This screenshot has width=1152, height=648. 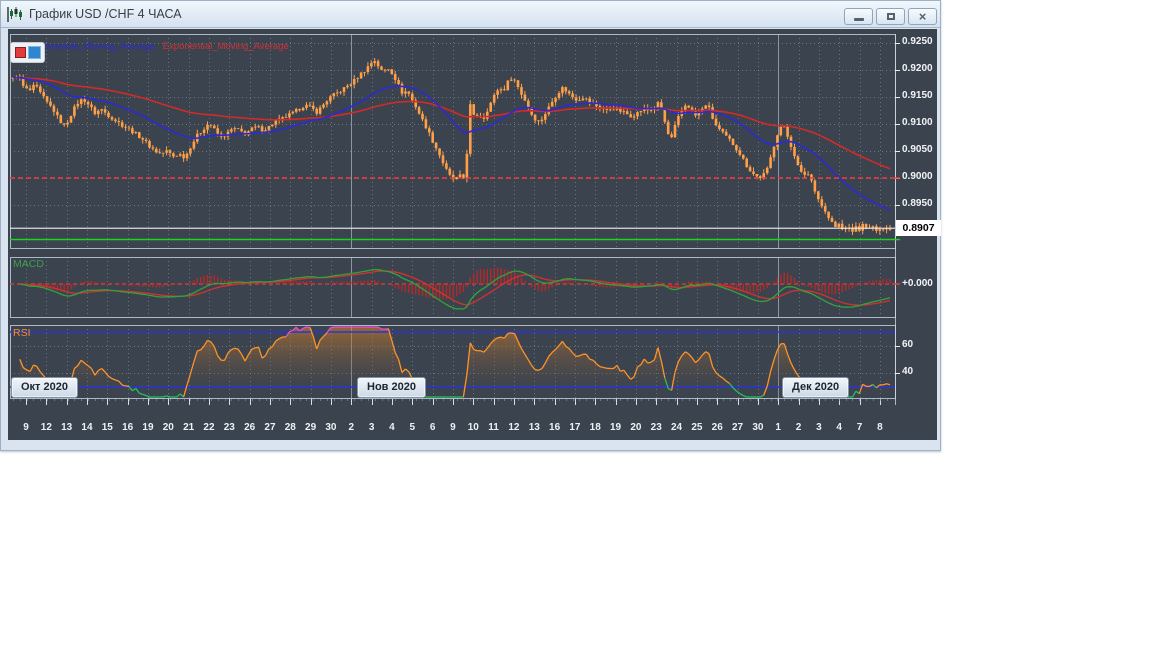 I want to click on day-label: 11, so click(x=493, y=427).